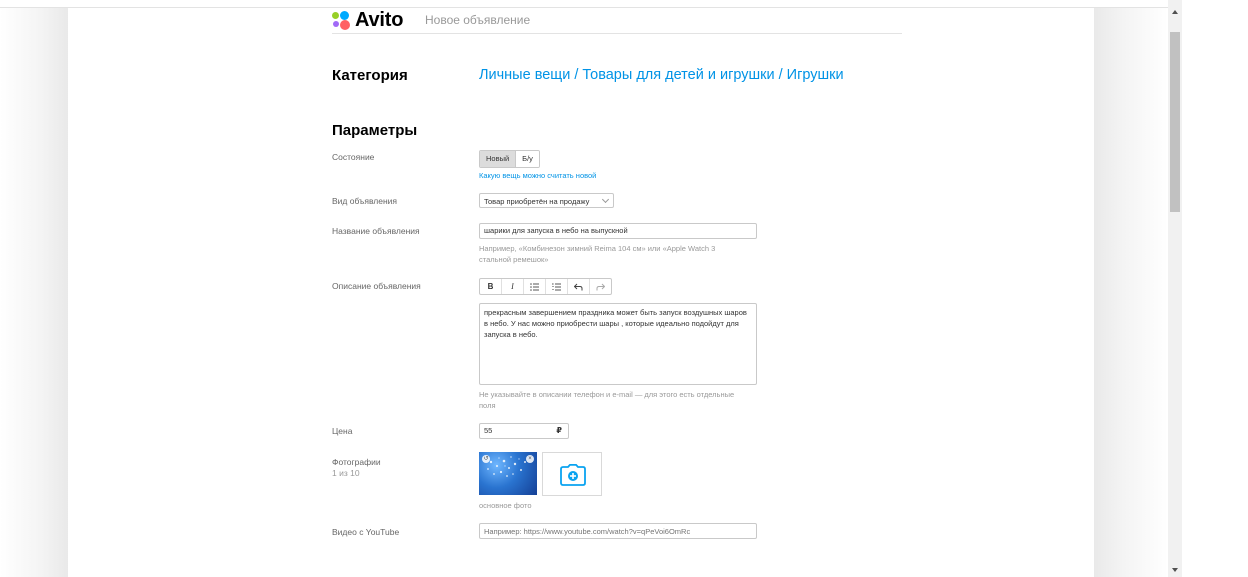  I want to click on avito-logo-dots-icon, so click(342, 20).